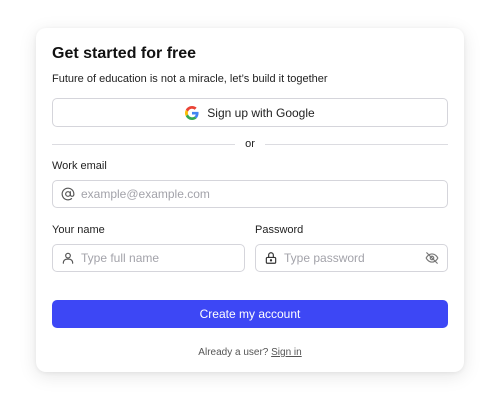 The image size is (500, 420). What do you see at coordinates (79, 166) in the screenshot?
I see `email-label: Work email` at bounding box center [79, 166].